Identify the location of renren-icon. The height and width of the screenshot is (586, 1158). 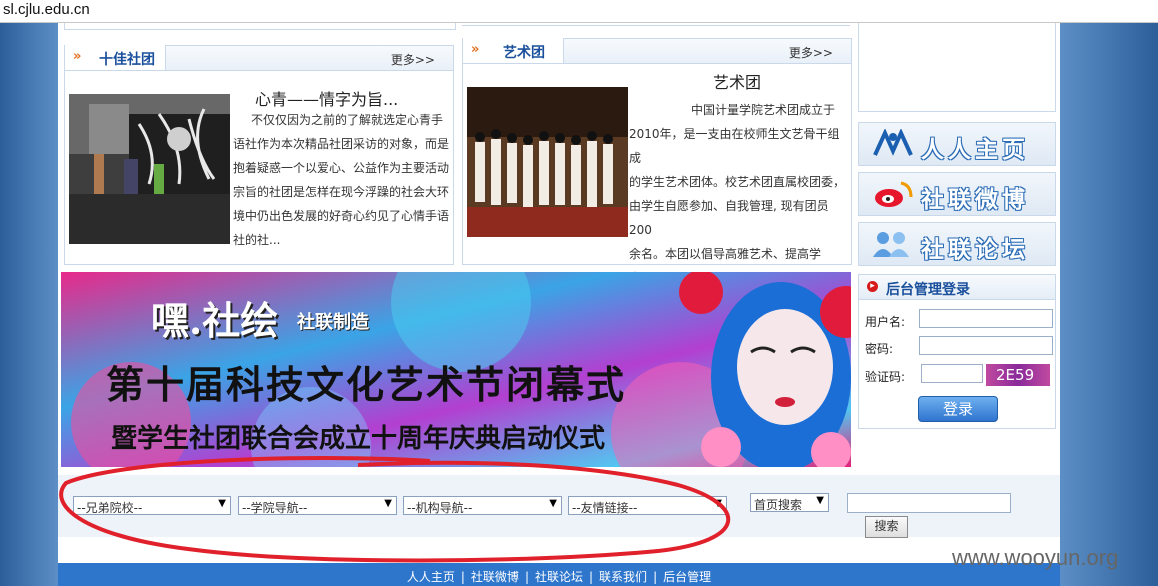
(893, 142).